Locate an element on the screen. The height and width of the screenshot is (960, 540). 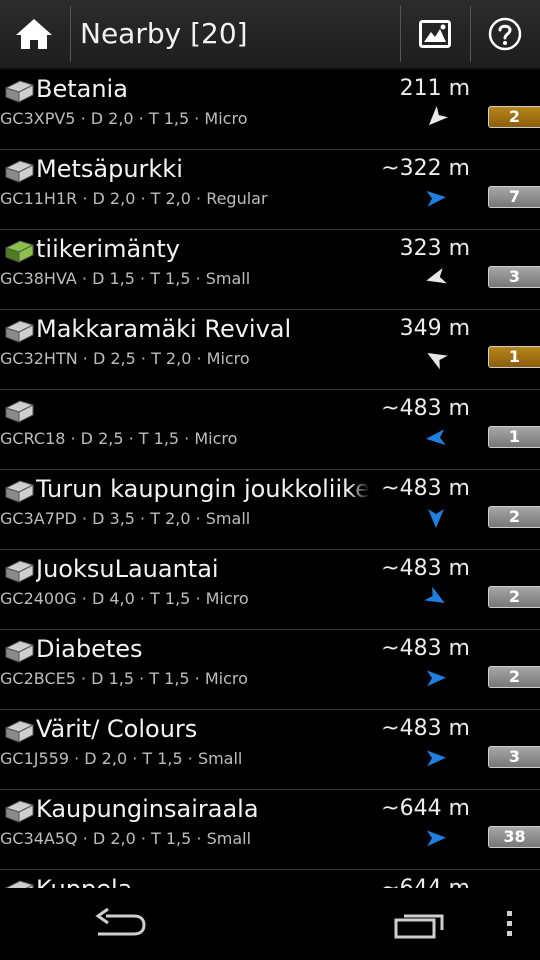
cache-details: GC32HTN · D 2,5 · T 2,0 · Micro is located at coordinates (125, 358).